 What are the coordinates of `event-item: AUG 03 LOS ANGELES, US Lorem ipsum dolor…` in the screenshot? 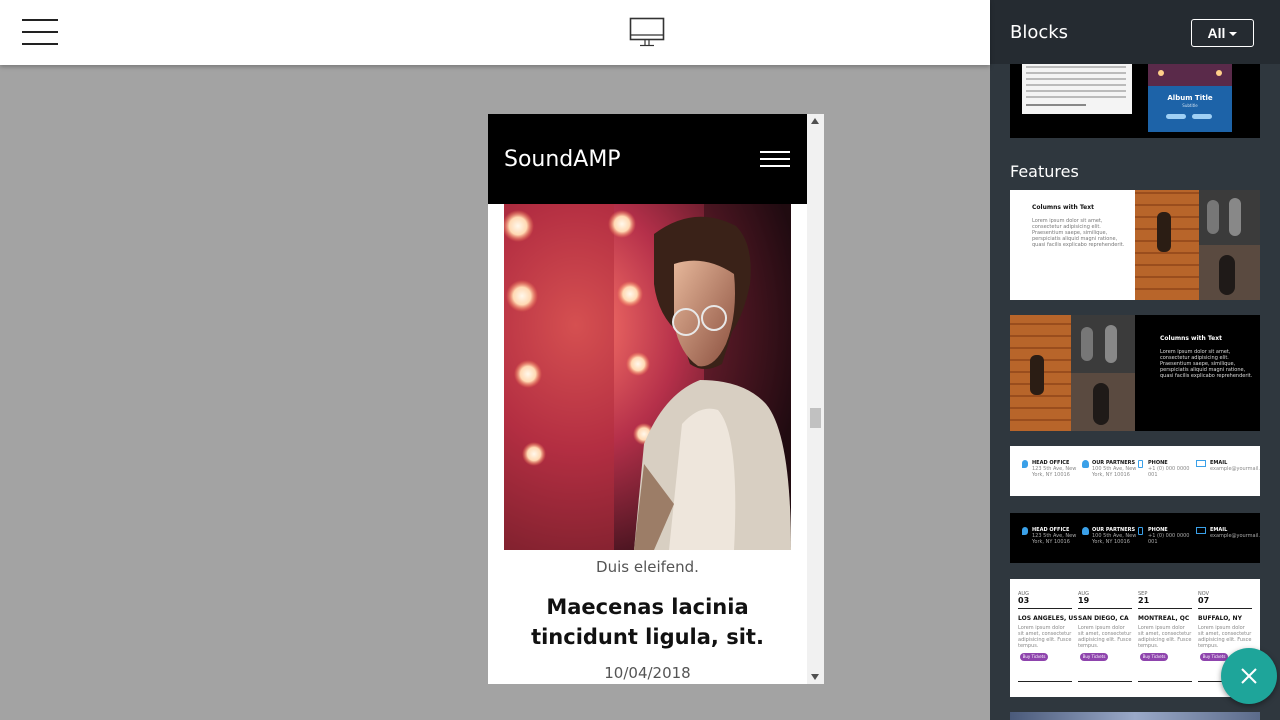 It's located at (1048, 639).